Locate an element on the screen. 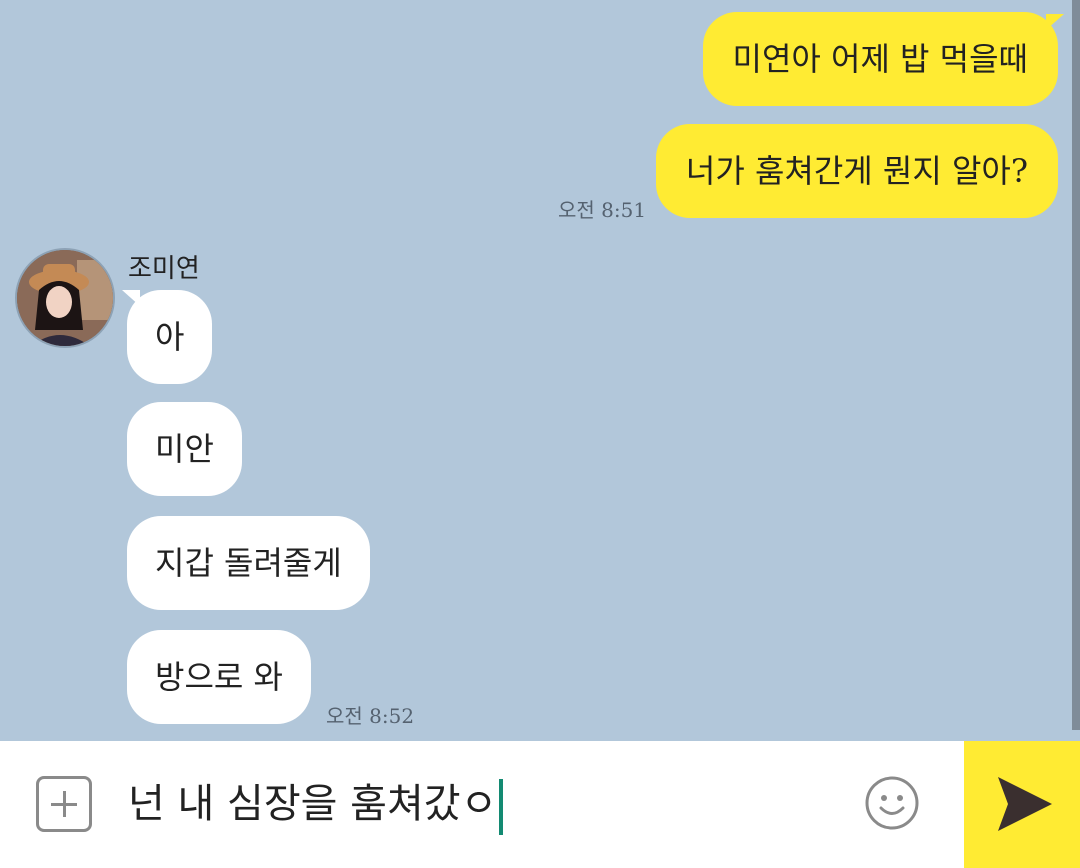 This screenshot has width=1080, height=868. avatar is located at coordinates (65, 298).